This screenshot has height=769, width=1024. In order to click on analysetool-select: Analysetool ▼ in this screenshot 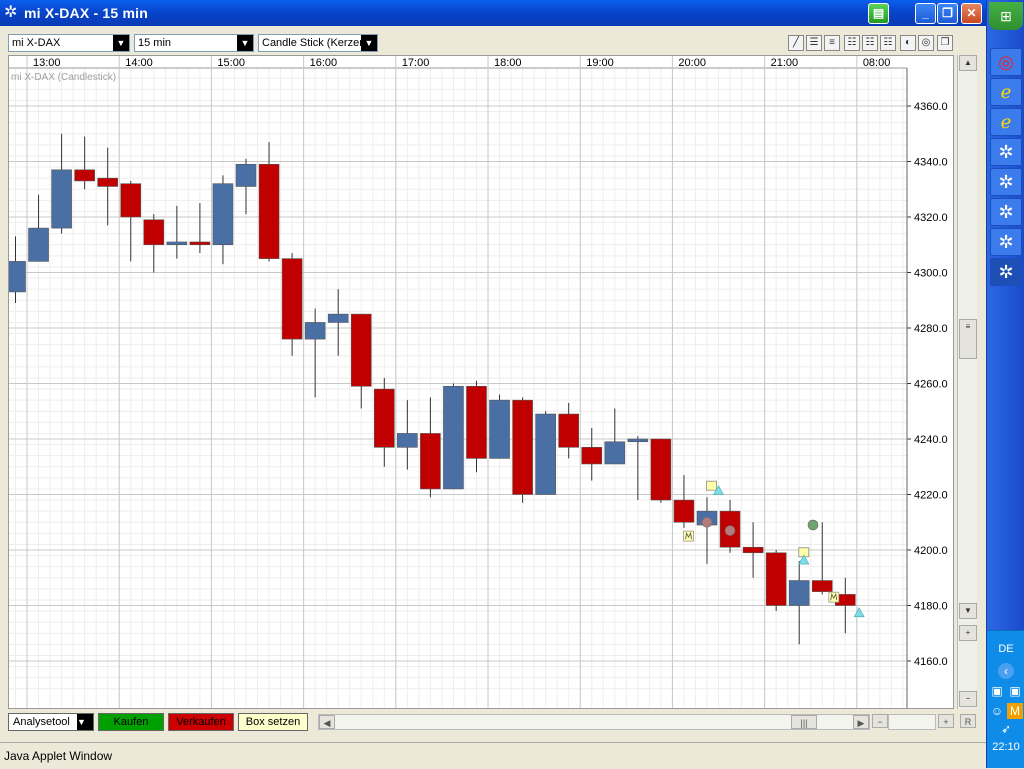, I will do `click(51, 722)`.